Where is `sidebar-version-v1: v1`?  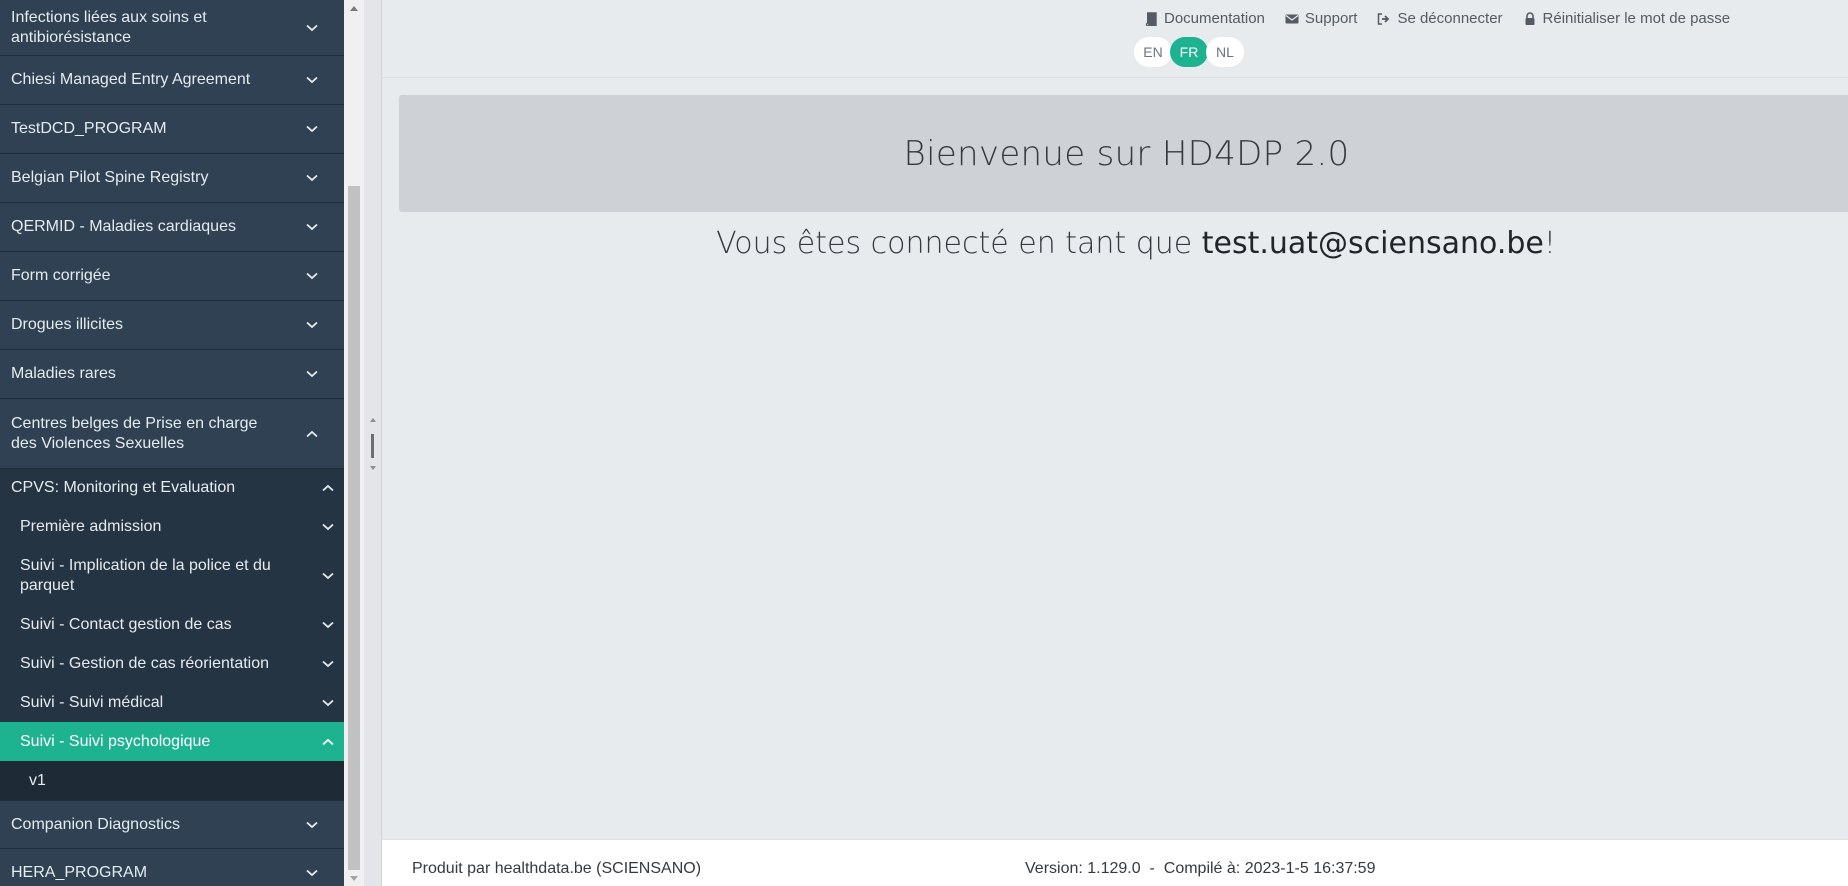 sidebar-version-v1: v1 is located at coordinates (172, 780).